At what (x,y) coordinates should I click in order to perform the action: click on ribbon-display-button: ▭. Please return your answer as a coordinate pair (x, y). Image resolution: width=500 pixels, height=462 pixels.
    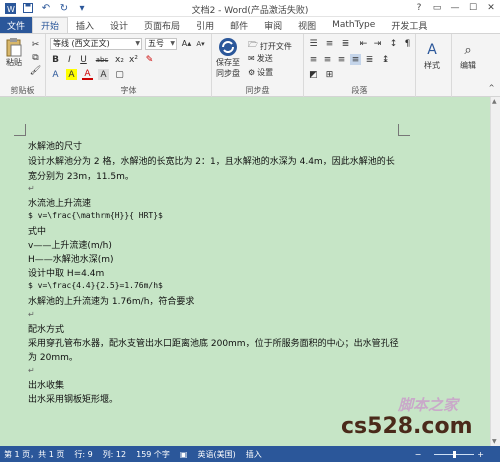
    Looking at the image, I should click on (437, 8).